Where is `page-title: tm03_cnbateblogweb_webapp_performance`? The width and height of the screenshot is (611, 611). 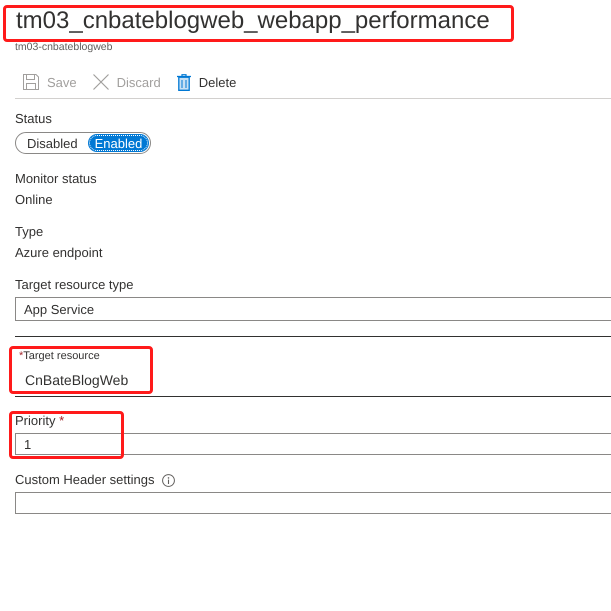 page-title: tm03_cnbateblogweb_webapp_performance is located at coordinates (253, 21).